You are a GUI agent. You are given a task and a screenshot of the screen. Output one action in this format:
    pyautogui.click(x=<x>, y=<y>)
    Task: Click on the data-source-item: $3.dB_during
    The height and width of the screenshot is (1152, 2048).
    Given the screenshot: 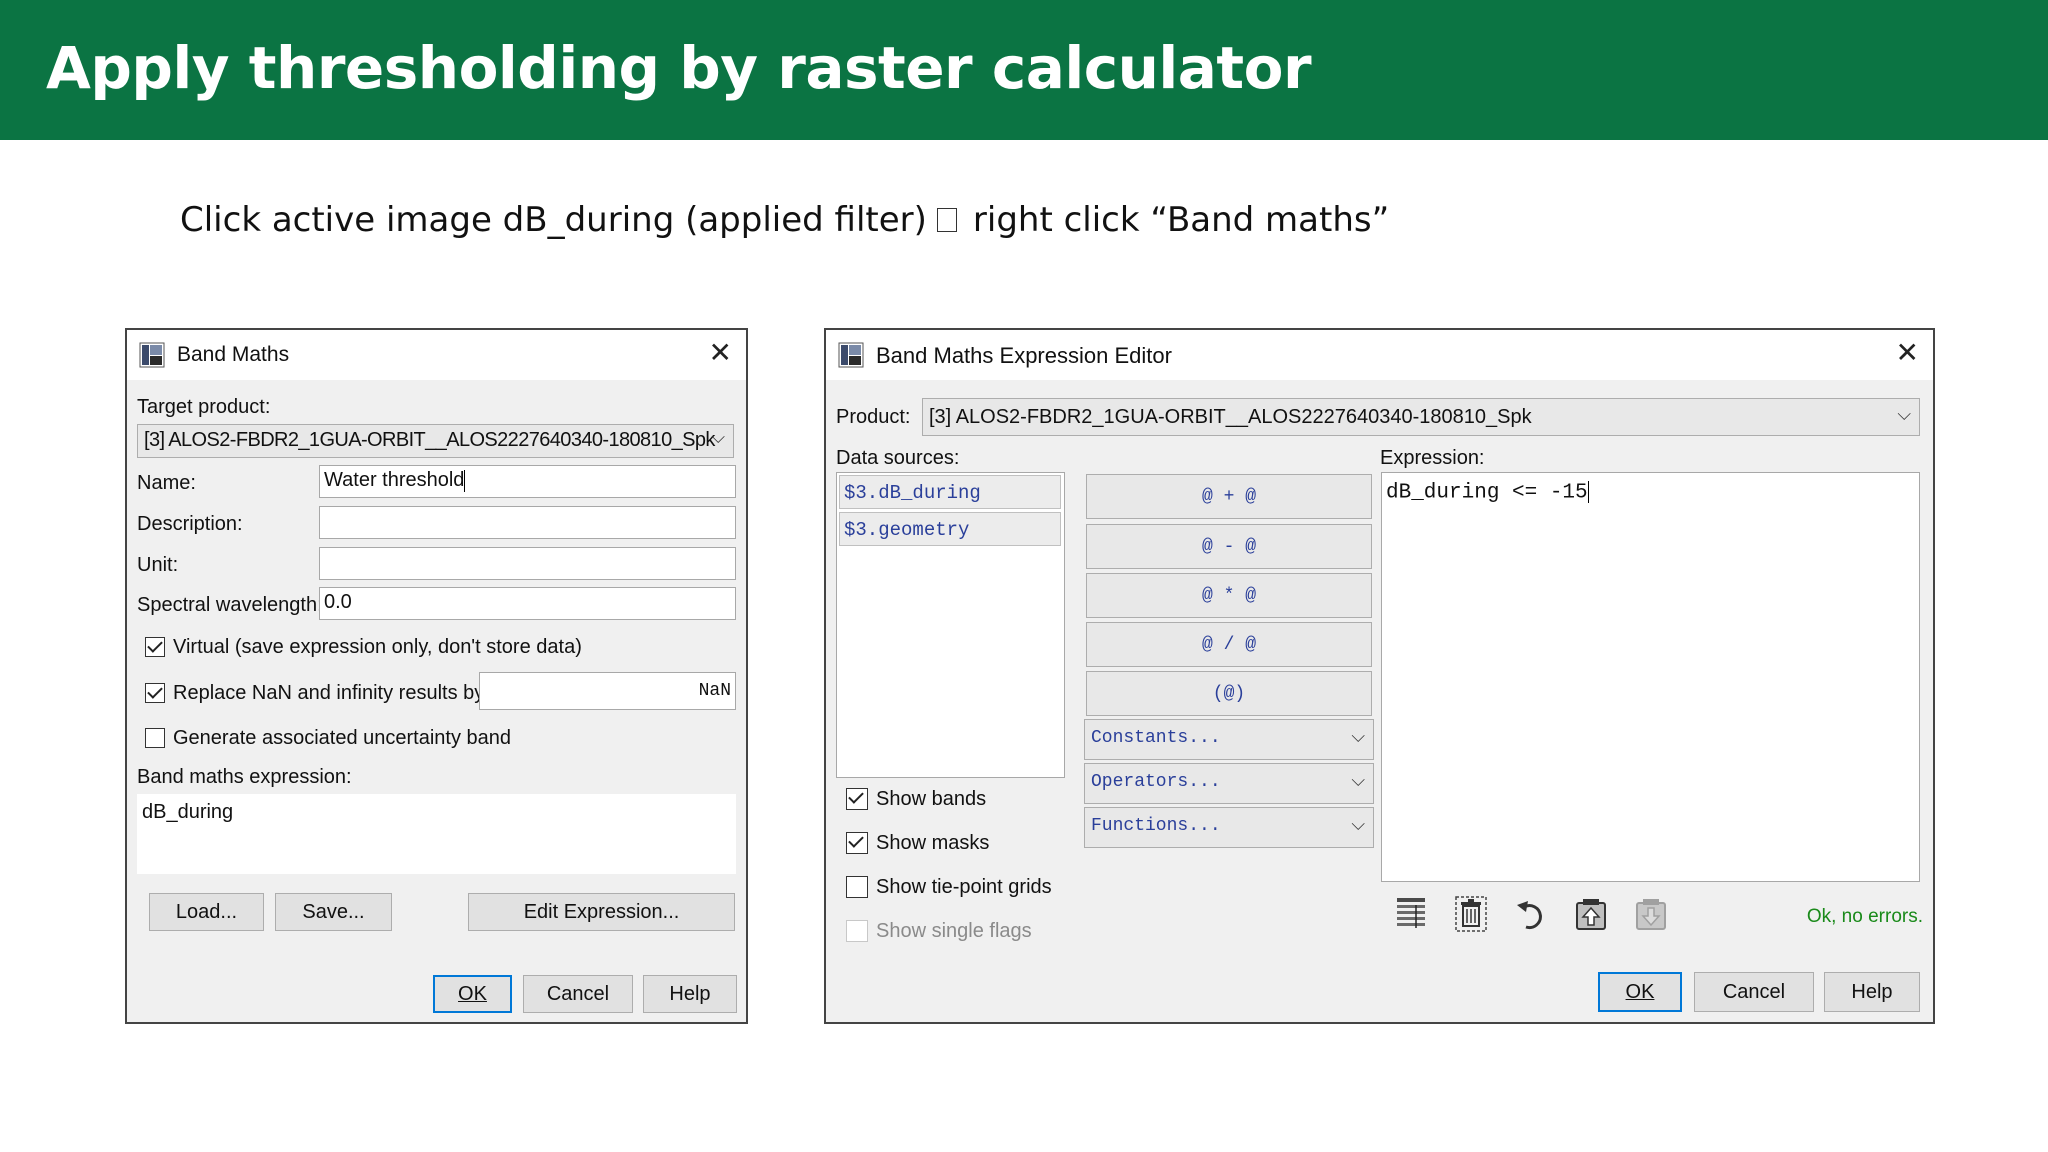 What is the action you would take?
    pyautogui.click(x=950, y=492)
    